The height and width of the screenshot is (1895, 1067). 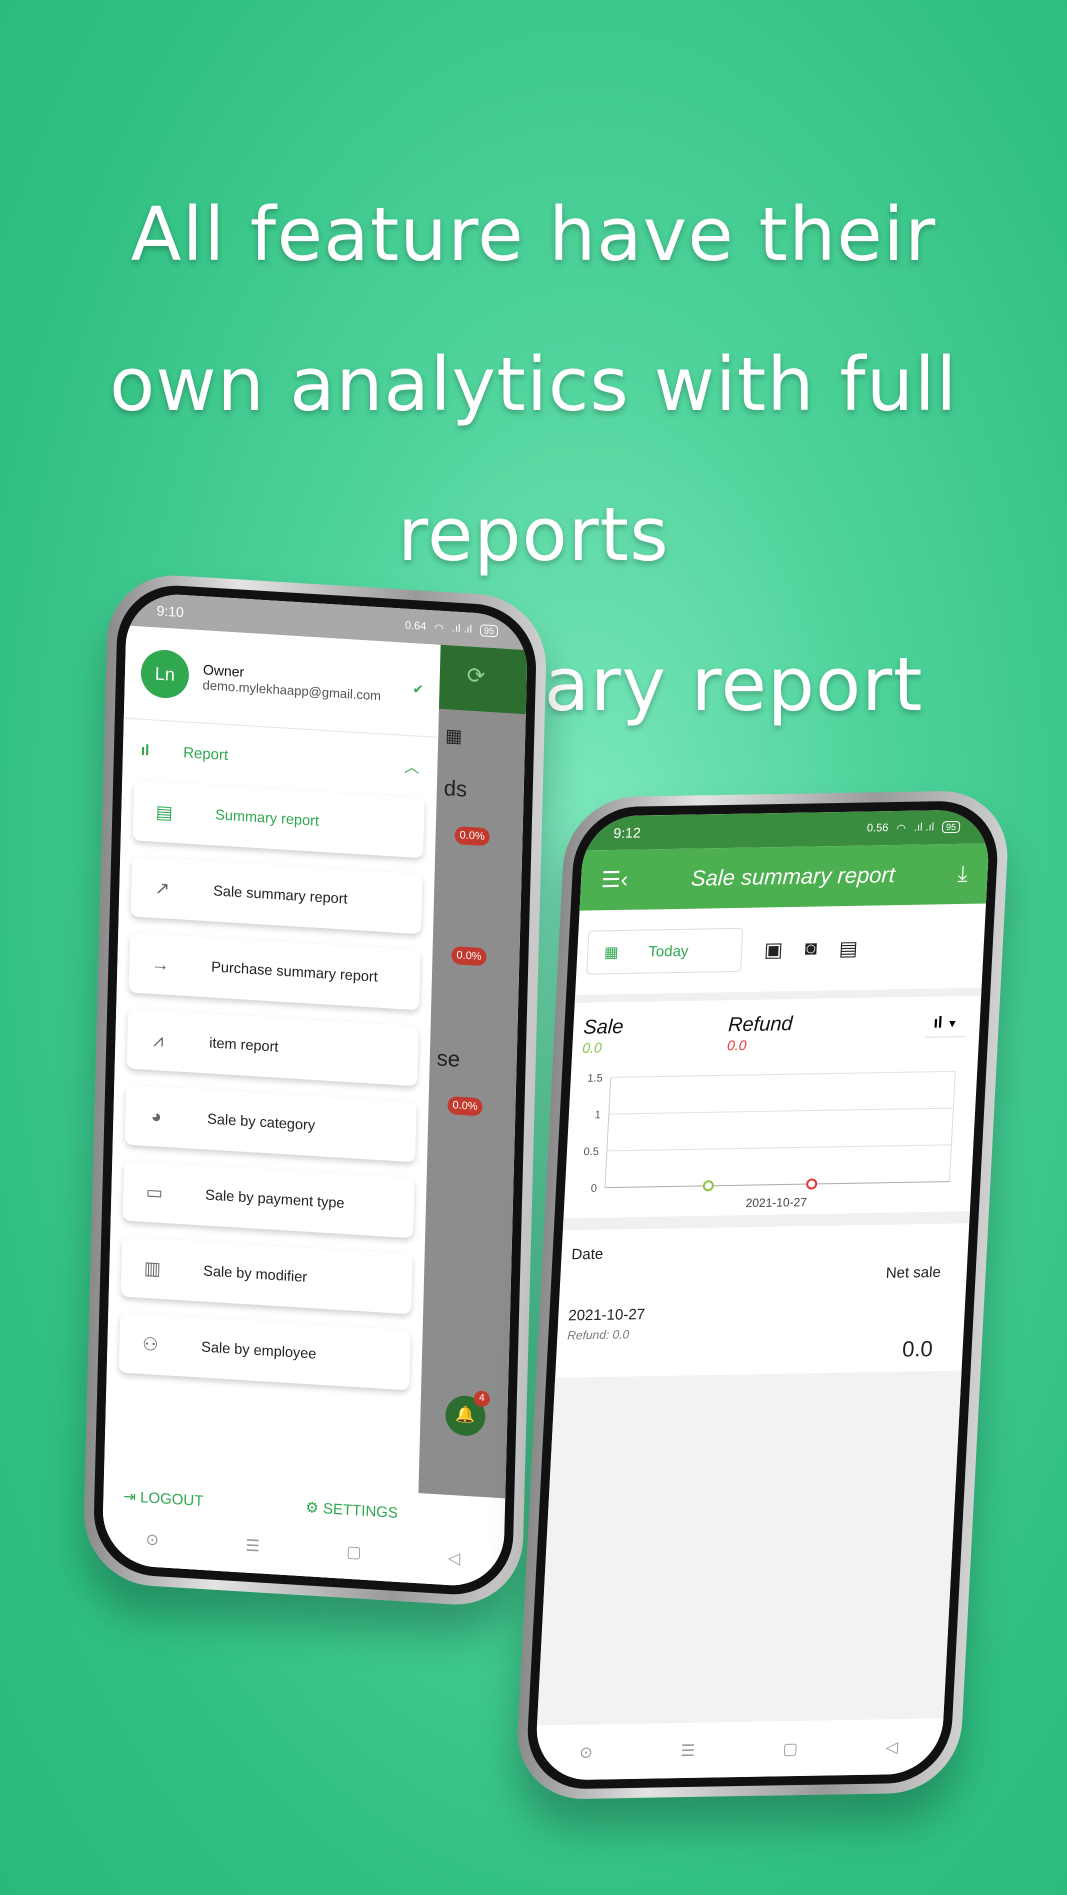 What do you see at coordinates (259, 1351) in the screenshot?
I see `menu-label: Sale by employee` at bounding box center [259, 1351].